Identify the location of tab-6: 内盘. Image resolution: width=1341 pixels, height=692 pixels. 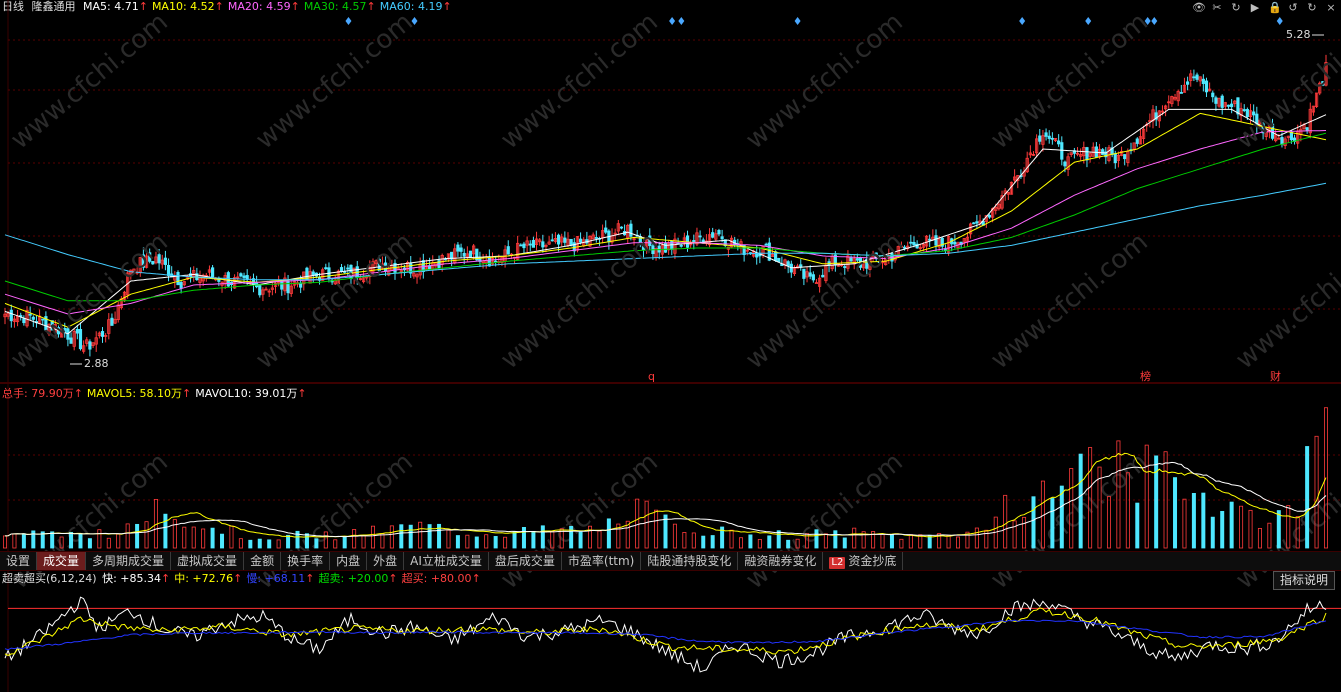
(349, 561).